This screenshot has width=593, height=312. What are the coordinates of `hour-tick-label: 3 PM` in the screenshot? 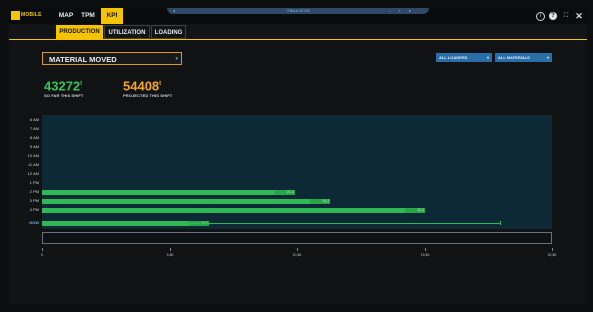 It's located at (34, 200).